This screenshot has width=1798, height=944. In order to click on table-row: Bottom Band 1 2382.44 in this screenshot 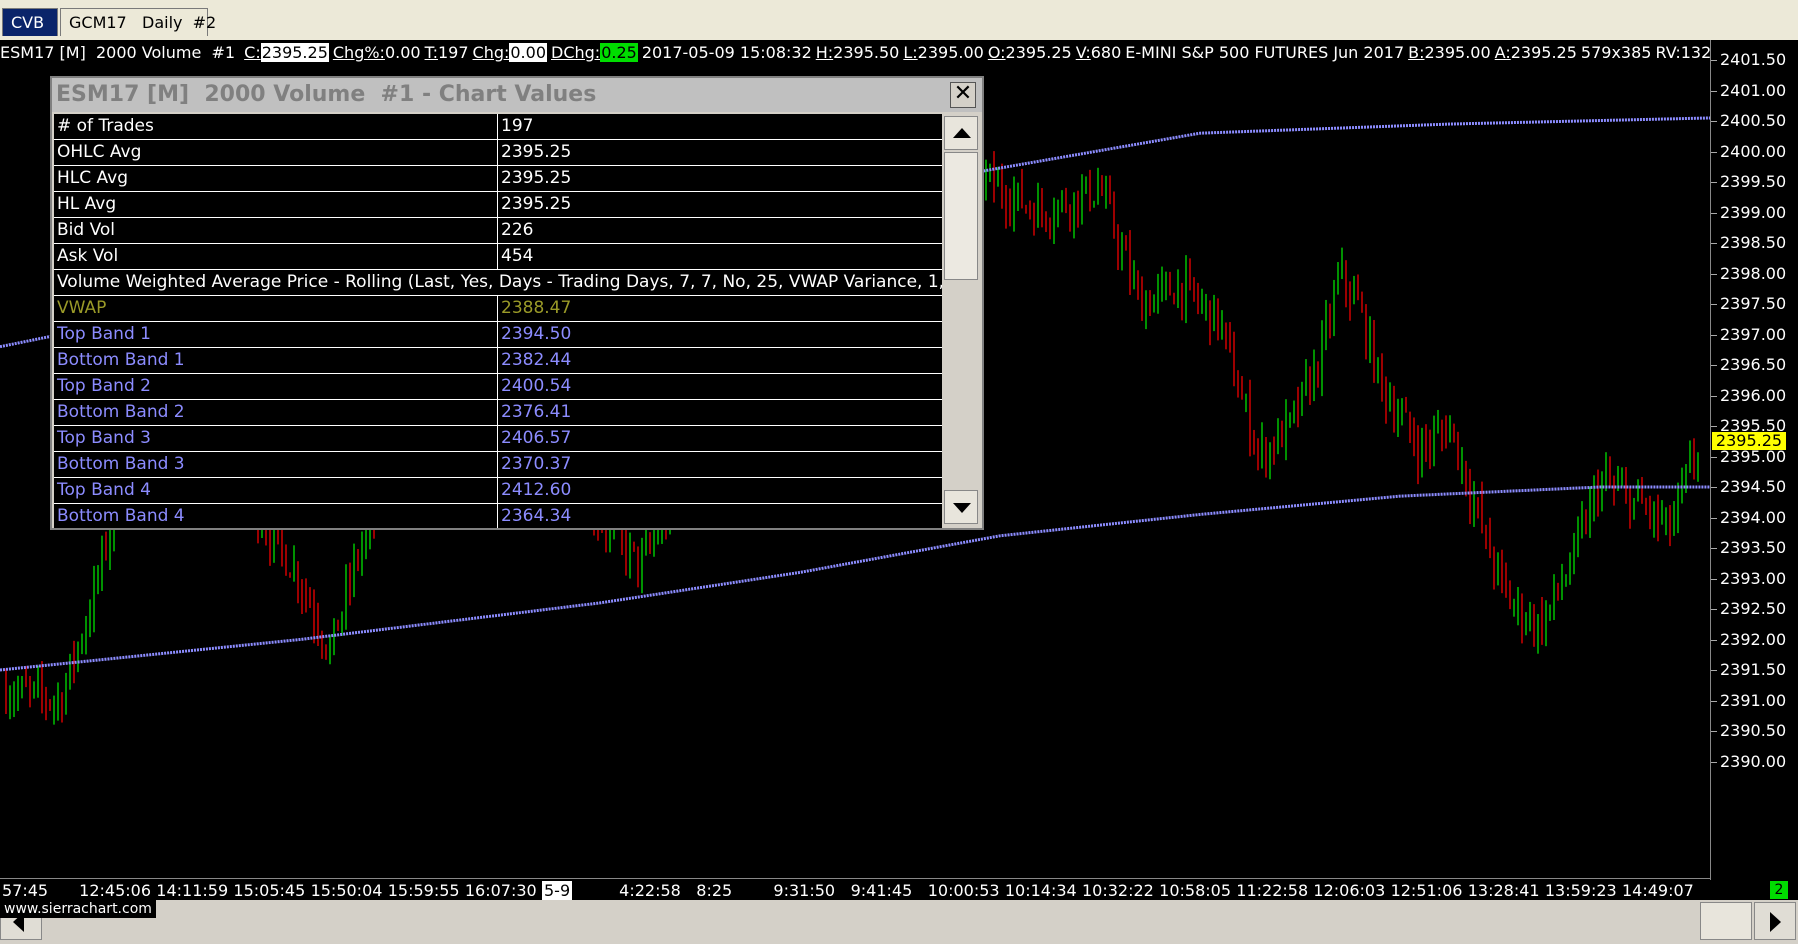, I will do `click(498, 361)`.